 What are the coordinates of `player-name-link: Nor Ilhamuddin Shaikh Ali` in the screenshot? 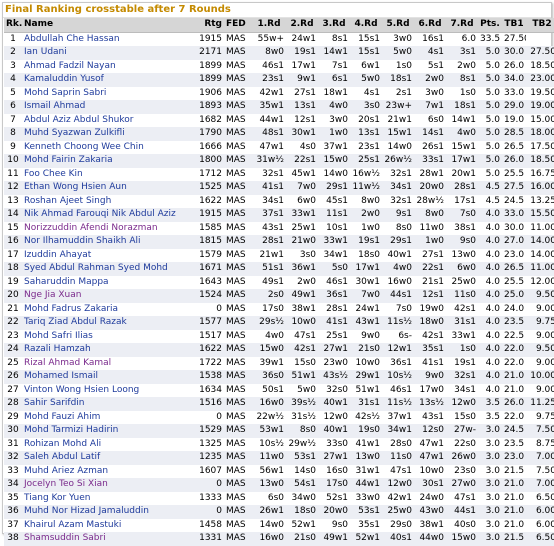 It's located at (109, 242).